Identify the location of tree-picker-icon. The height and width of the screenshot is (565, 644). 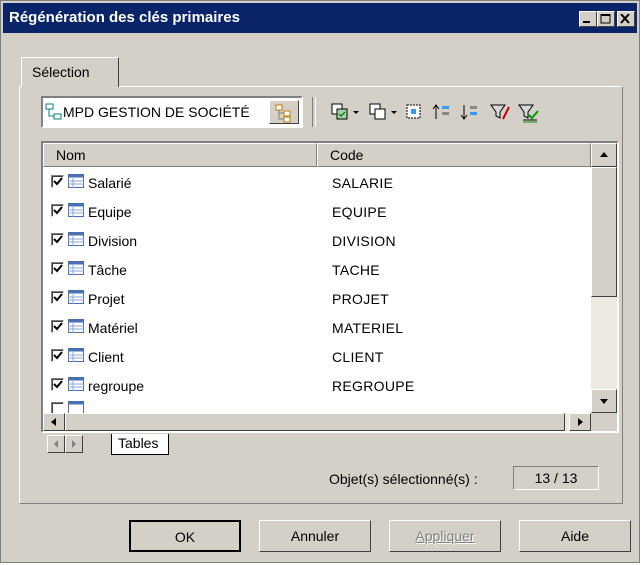
(283, 113).